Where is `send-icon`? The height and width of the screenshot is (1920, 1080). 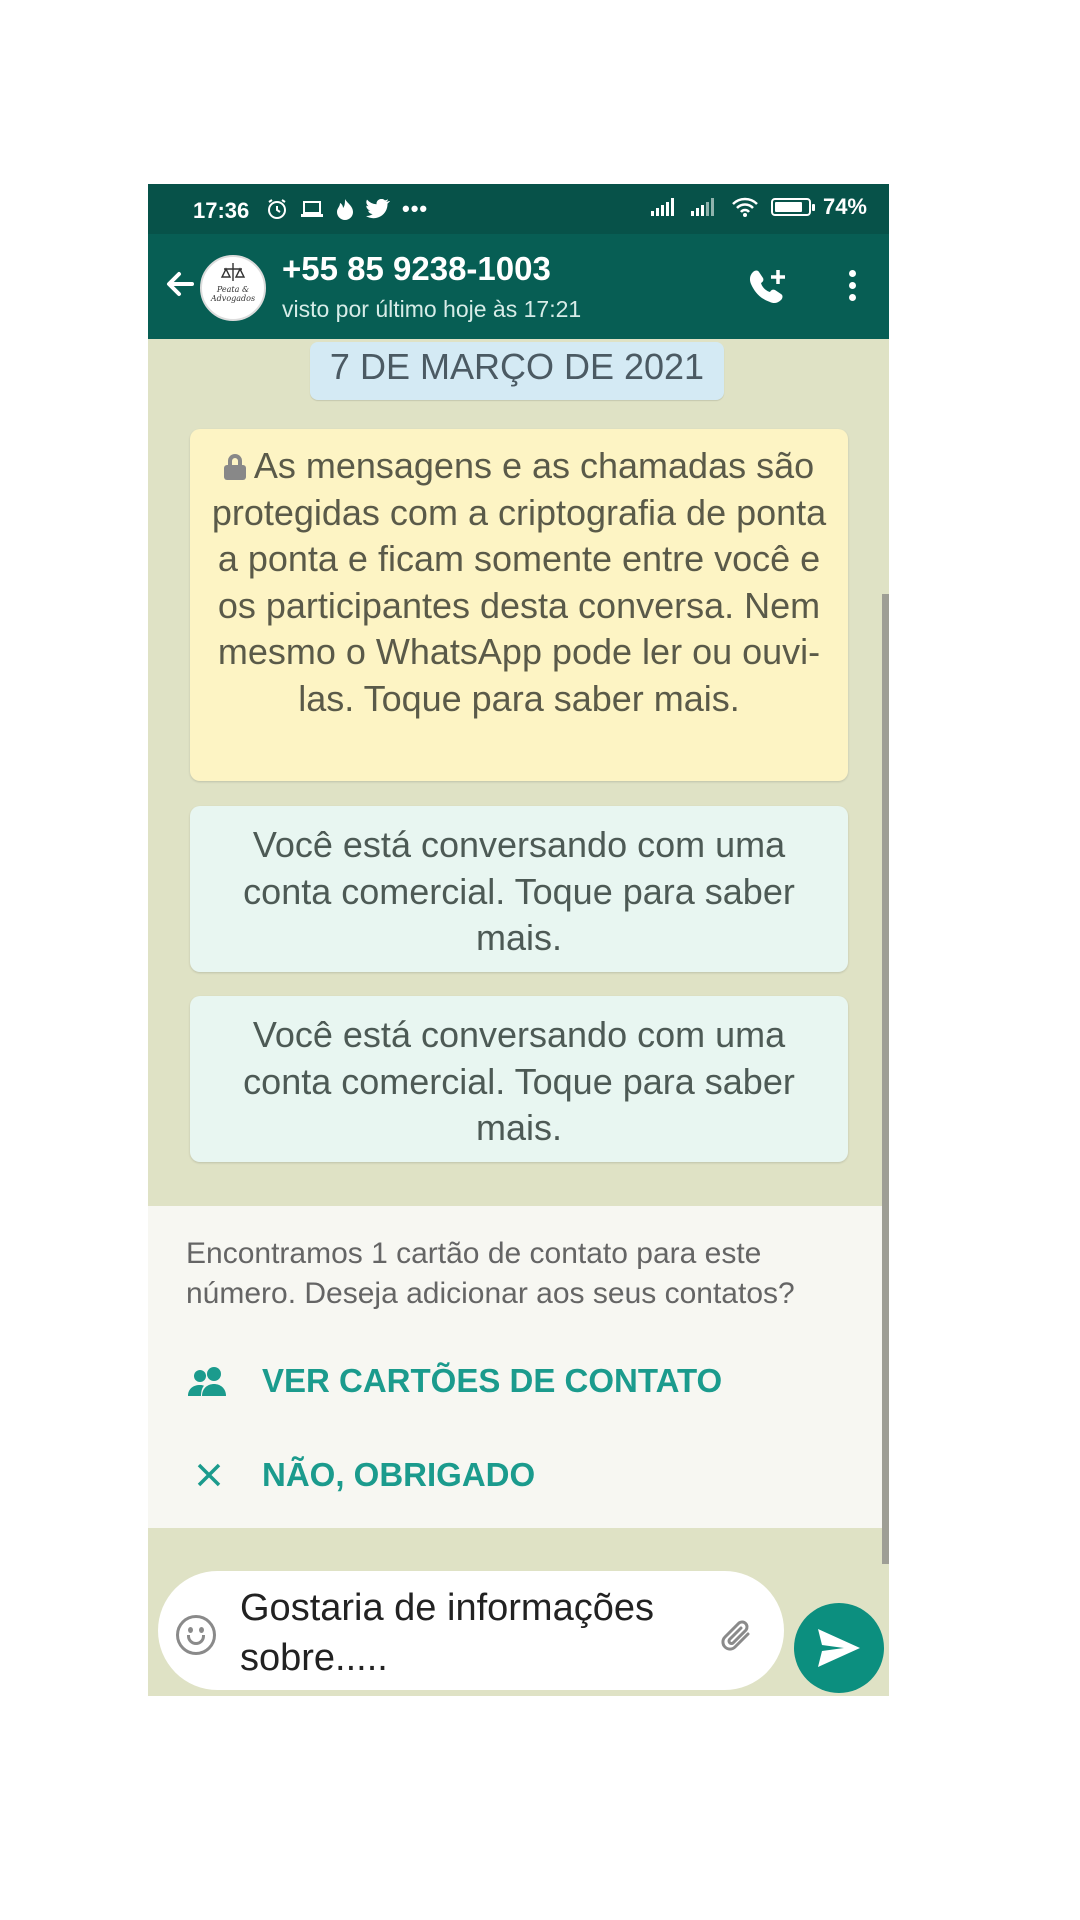 send-icon is located at coordinates (839, 1648).